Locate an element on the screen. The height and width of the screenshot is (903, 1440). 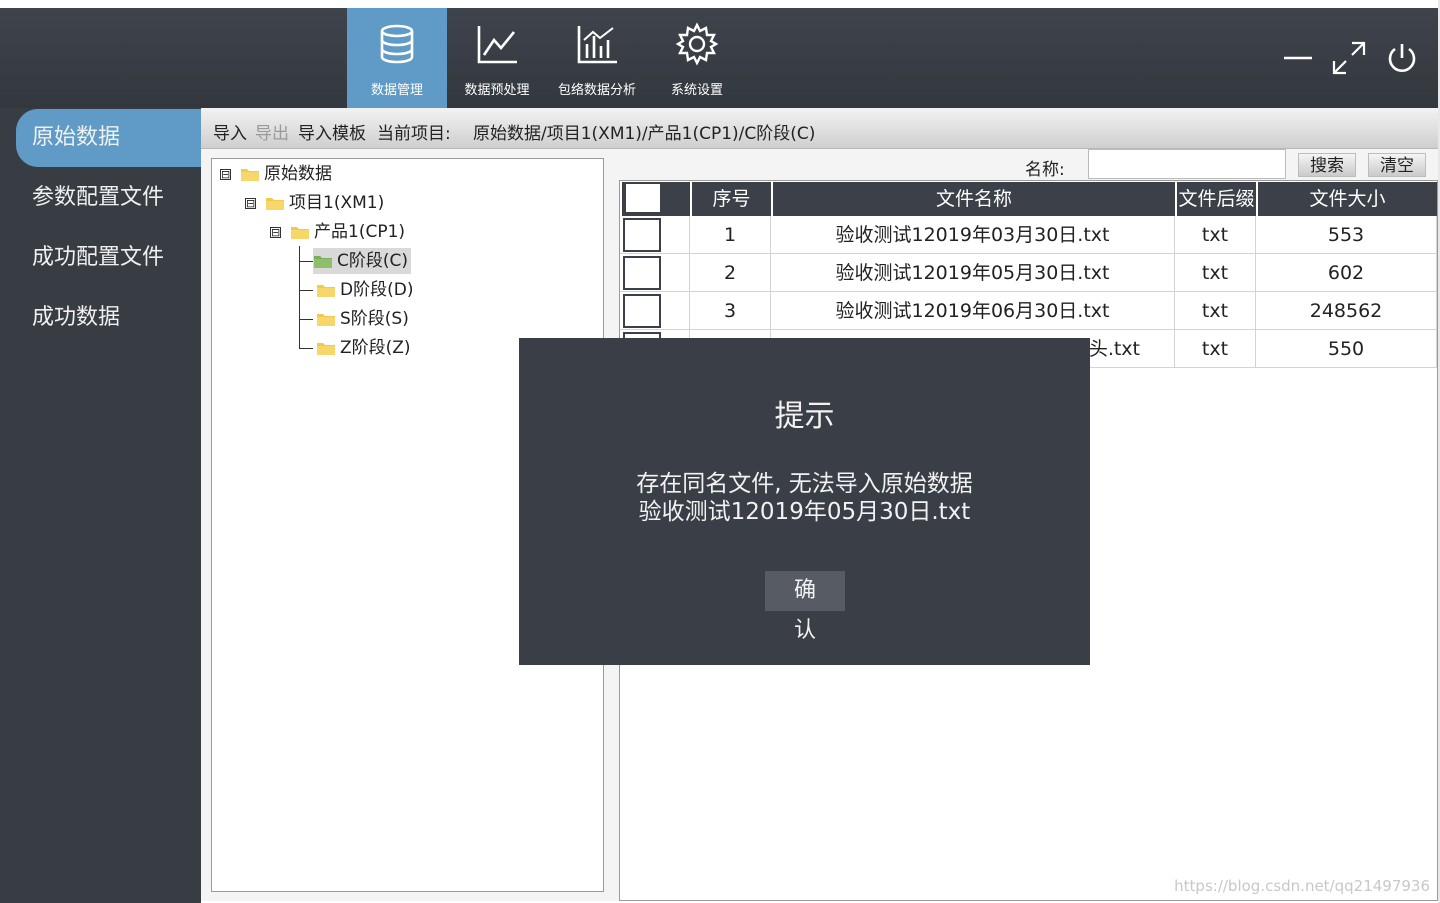
import-button: 导入 is located at coordinates (230, 131).